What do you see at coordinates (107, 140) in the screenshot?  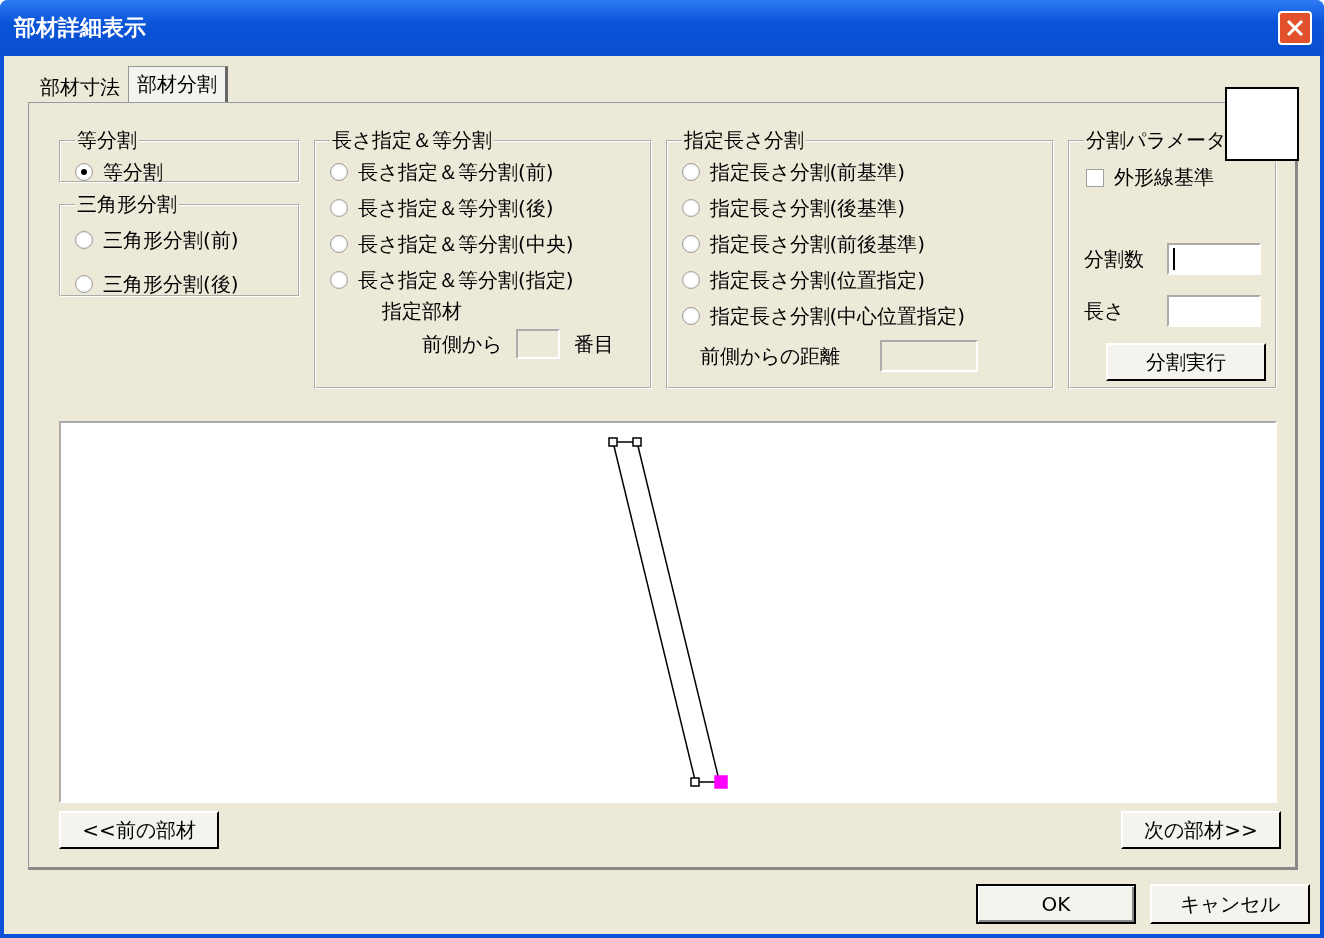 I see `group-title: 等分割` at bounding box center [107, 140].